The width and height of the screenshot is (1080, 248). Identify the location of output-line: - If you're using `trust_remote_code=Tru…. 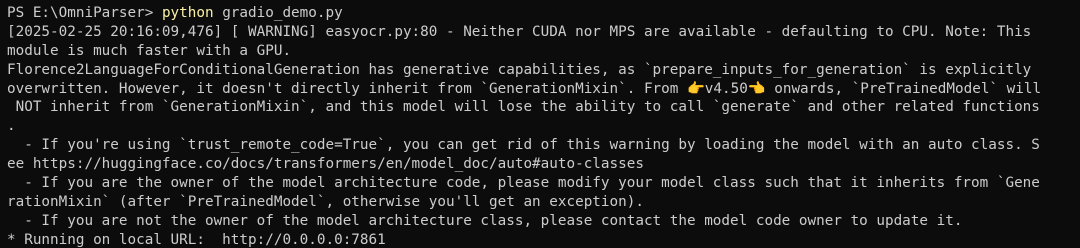
(523, 145).